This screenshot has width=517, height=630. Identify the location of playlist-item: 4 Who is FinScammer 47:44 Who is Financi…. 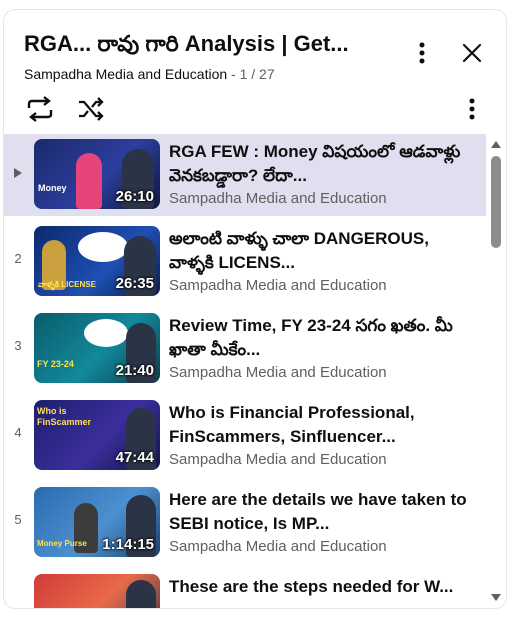
(245, 436).